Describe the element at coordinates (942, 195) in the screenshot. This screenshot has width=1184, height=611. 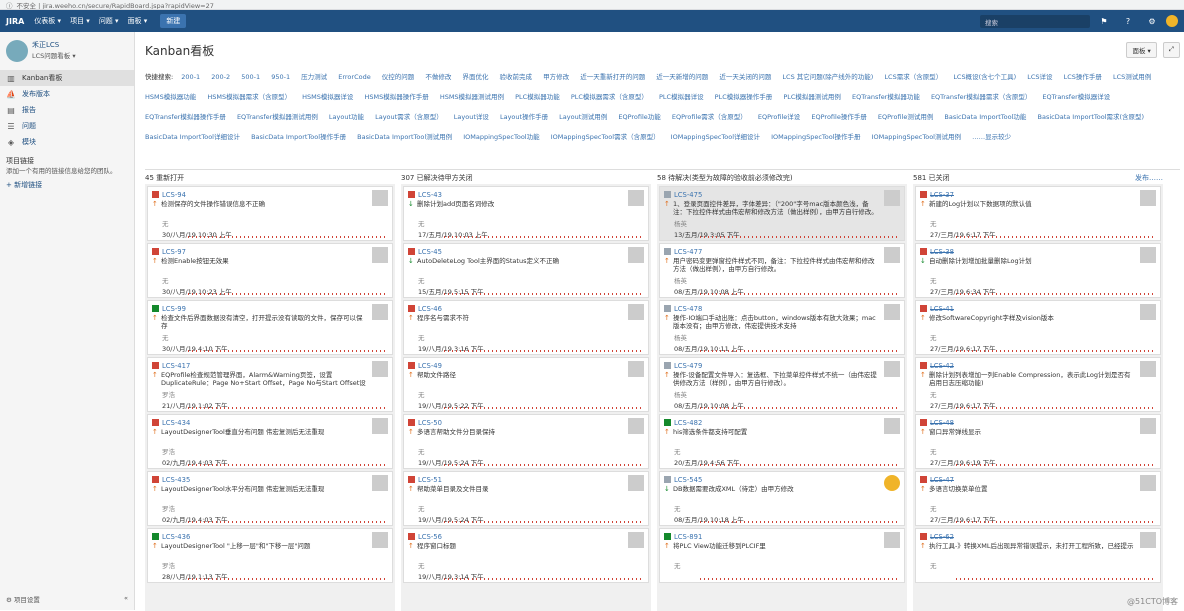
I see `issue-key: LCS-37` at that location.